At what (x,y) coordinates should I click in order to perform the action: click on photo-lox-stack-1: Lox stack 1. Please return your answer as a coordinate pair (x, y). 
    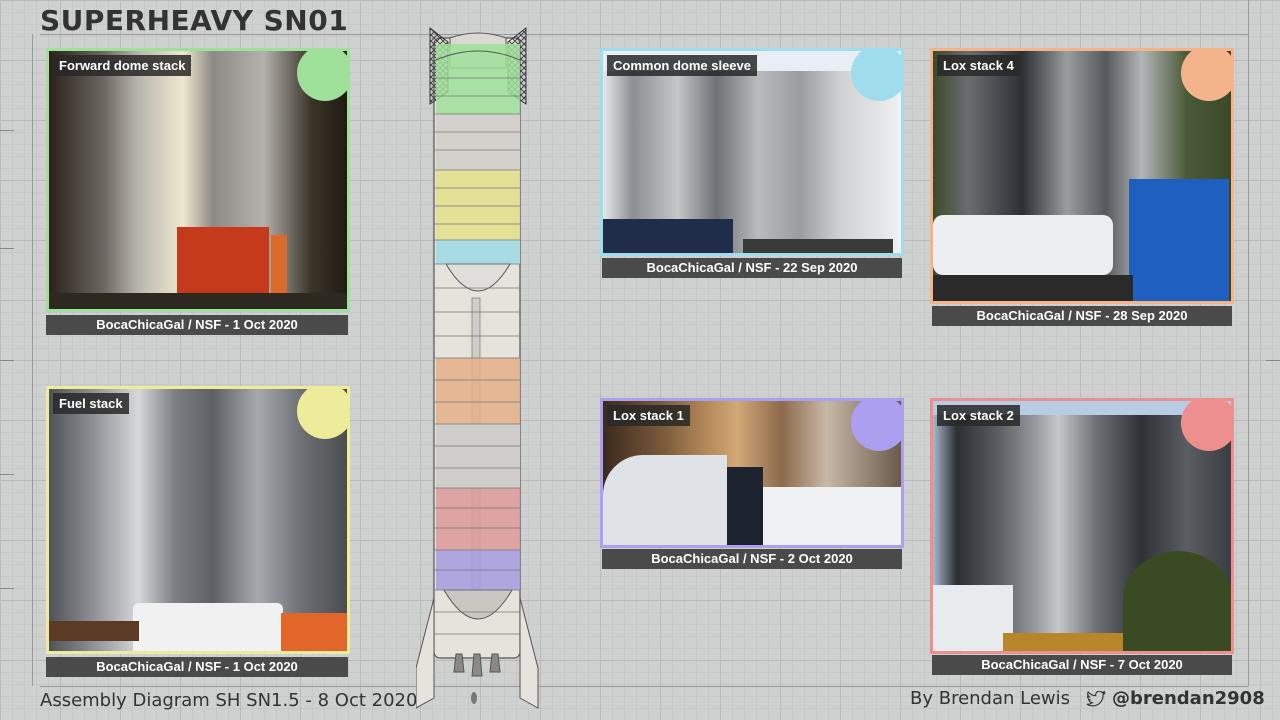
    Looking at the image, I should click on (752, 473).